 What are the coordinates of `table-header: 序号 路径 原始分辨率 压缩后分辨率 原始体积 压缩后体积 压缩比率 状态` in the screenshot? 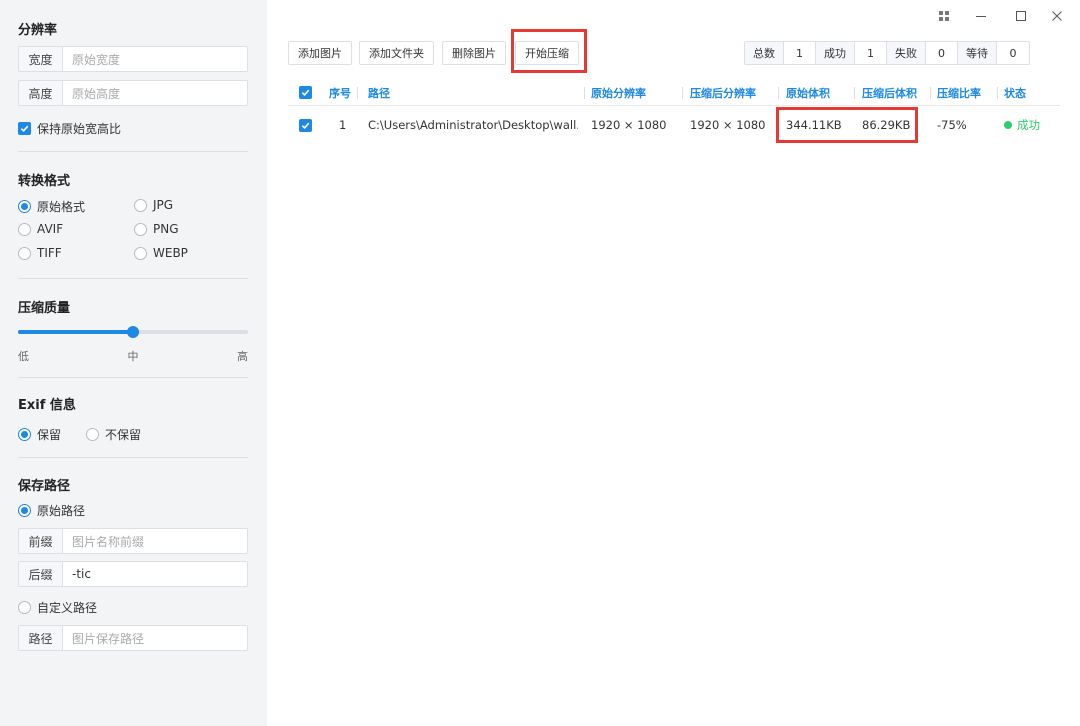 It's located at (674, 93).